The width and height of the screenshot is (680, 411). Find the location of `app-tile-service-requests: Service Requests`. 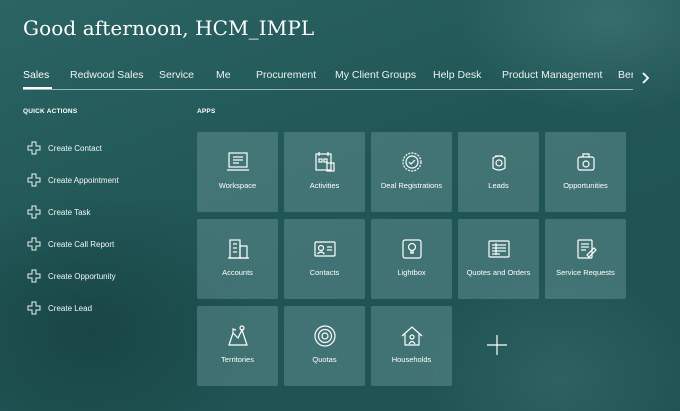

app-tile-service-requests: Service Requests is located at coordinates (585, 259).